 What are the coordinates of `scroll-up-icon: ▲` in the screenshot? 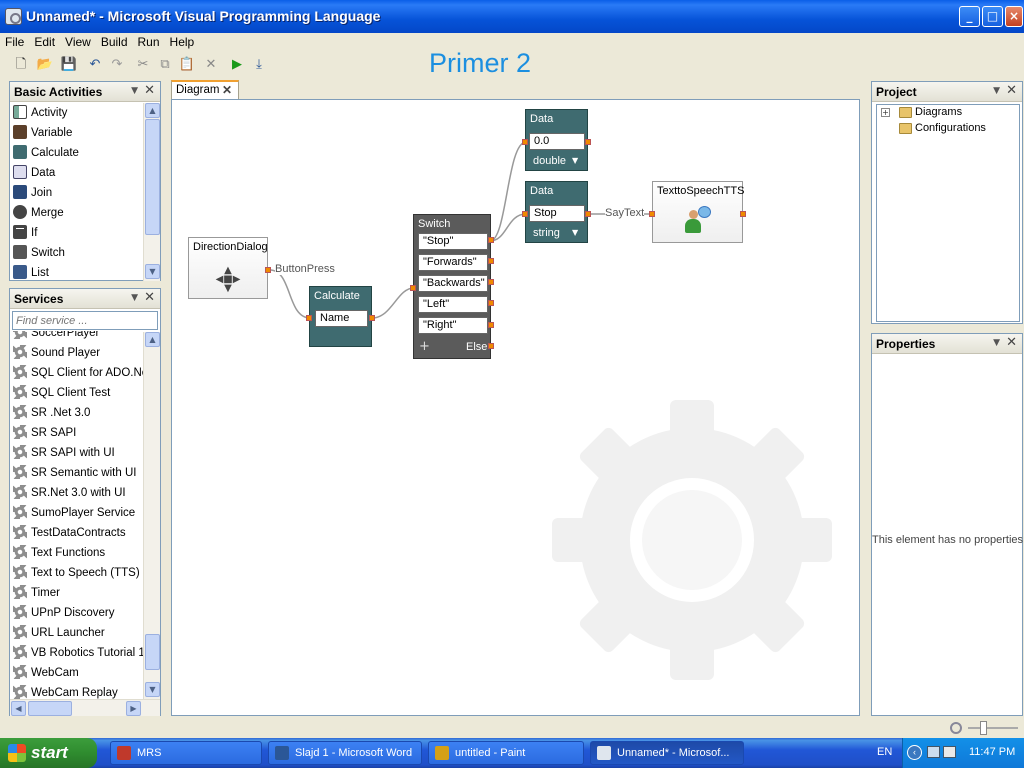 It's located at (152, 339).